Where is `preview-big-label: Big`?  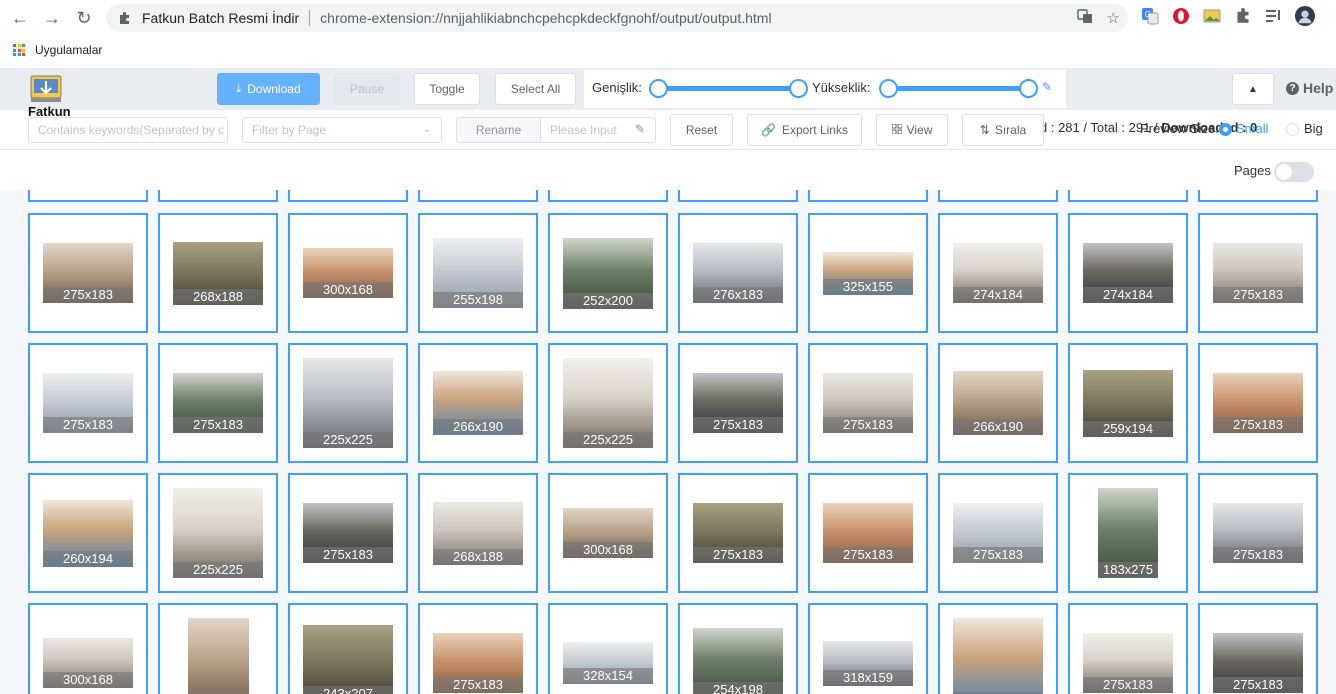 preview-big-label: Big is located at coordinates (1313, 128).